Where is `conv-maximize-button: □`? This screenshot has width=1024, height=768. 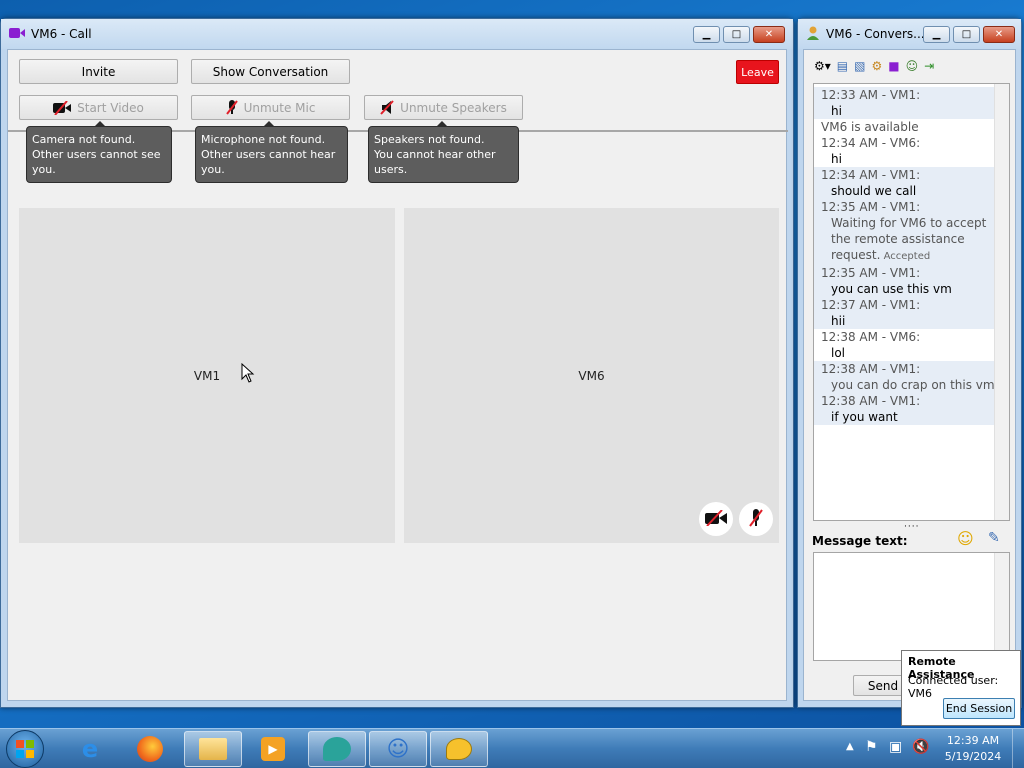
conv-maximize-button: □ is located at coordinates (966, 34).